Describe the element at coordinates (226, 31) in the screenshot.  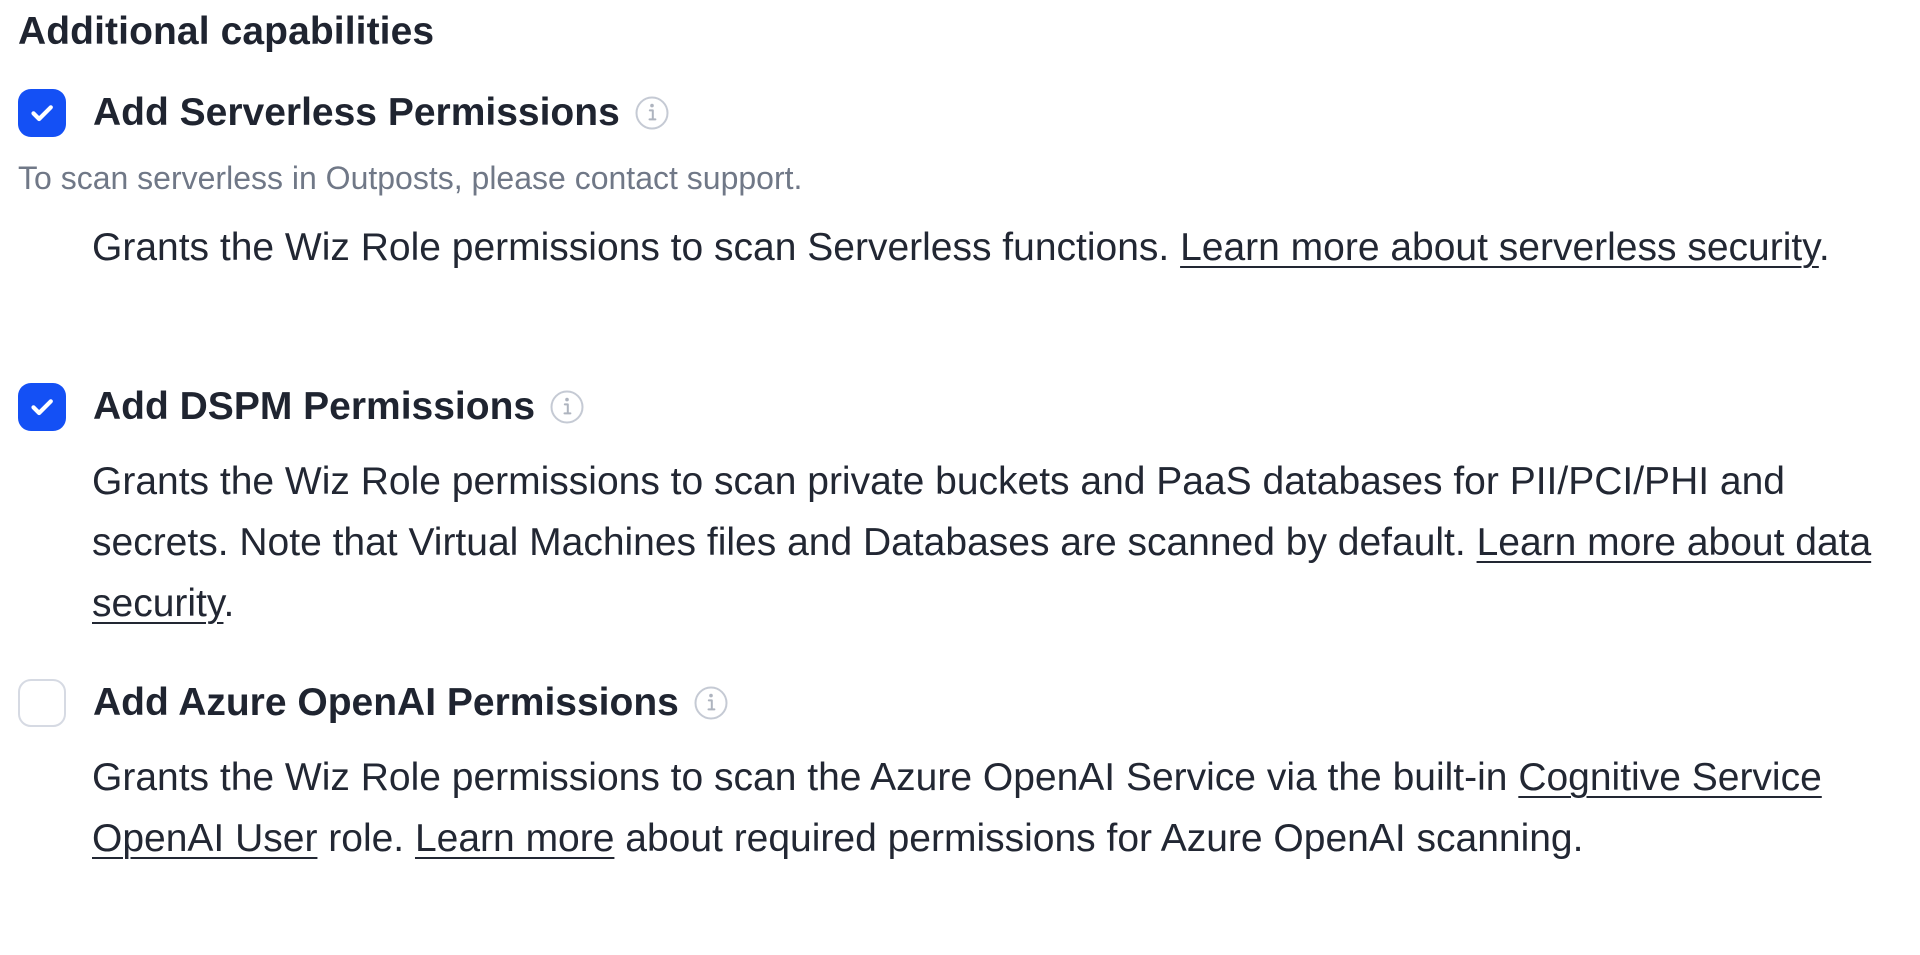
I see `section-title: Additional capabilities` at that location.